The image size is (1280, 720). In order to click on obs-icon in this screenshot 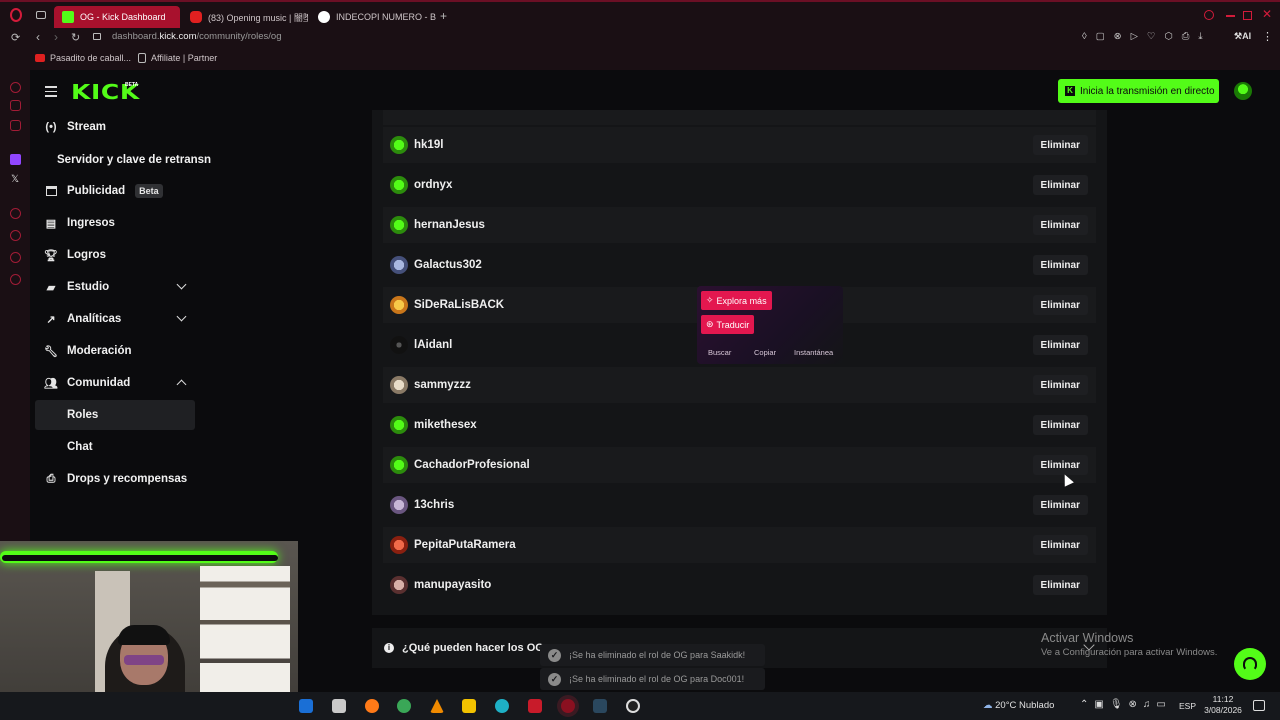, I will do `click(633, 706)`.